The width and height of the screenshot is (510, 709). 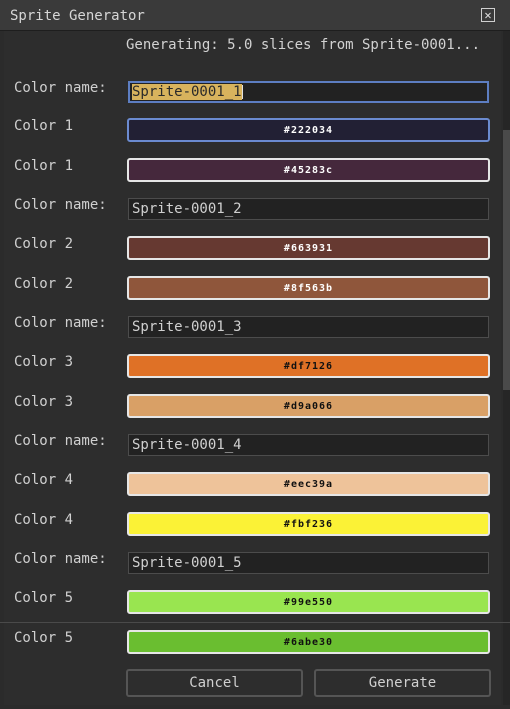 I want to click on color-name-input: Sprite-0001_2, so click(x=308, y=209).